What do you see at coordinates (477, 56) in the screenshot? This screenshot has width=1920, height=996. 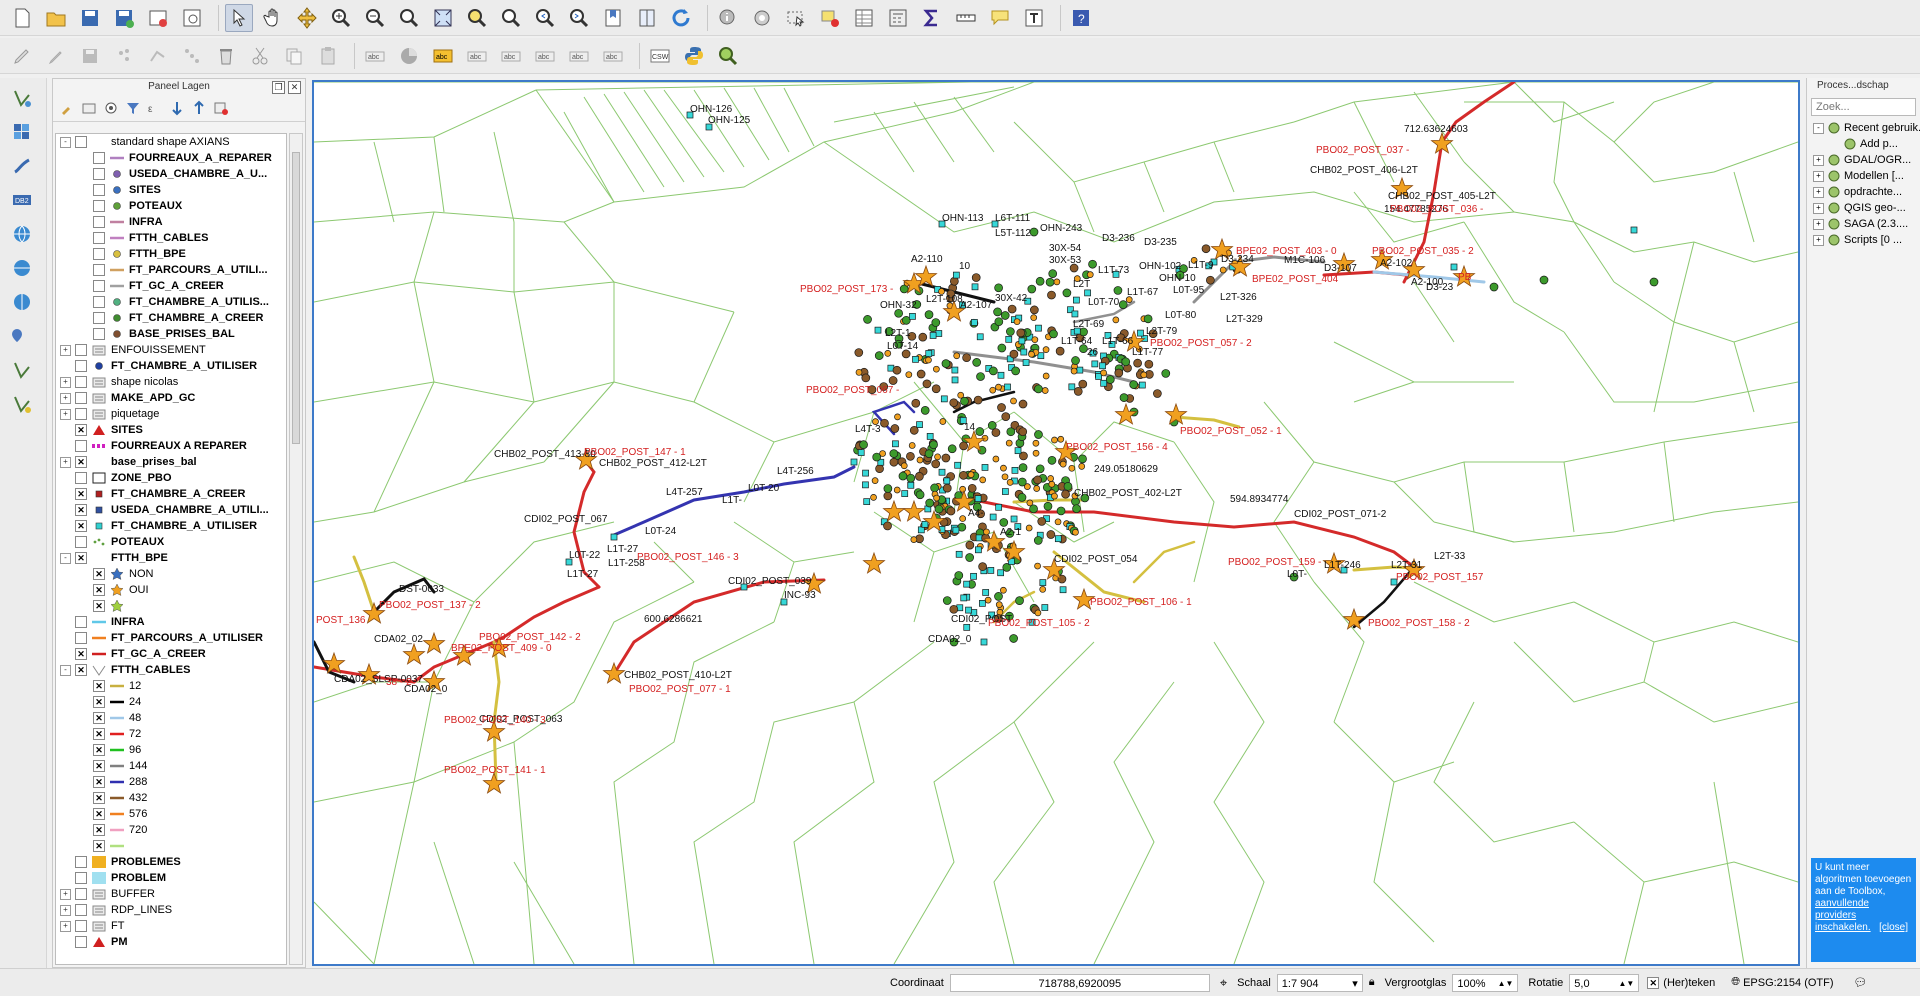 I see `pin-label-icon: abc` at bounding box center [477, 56].